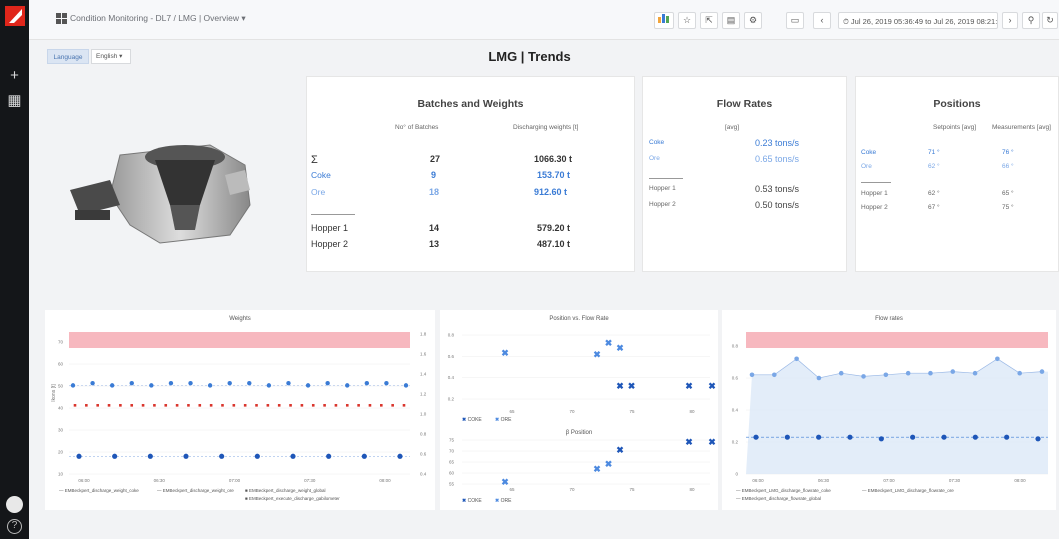 The image size is (1059, 539). What do you see at coordinates (731, 20) in the screenshot?
I see `save-button: ▤` at bounding box center [731, 20].